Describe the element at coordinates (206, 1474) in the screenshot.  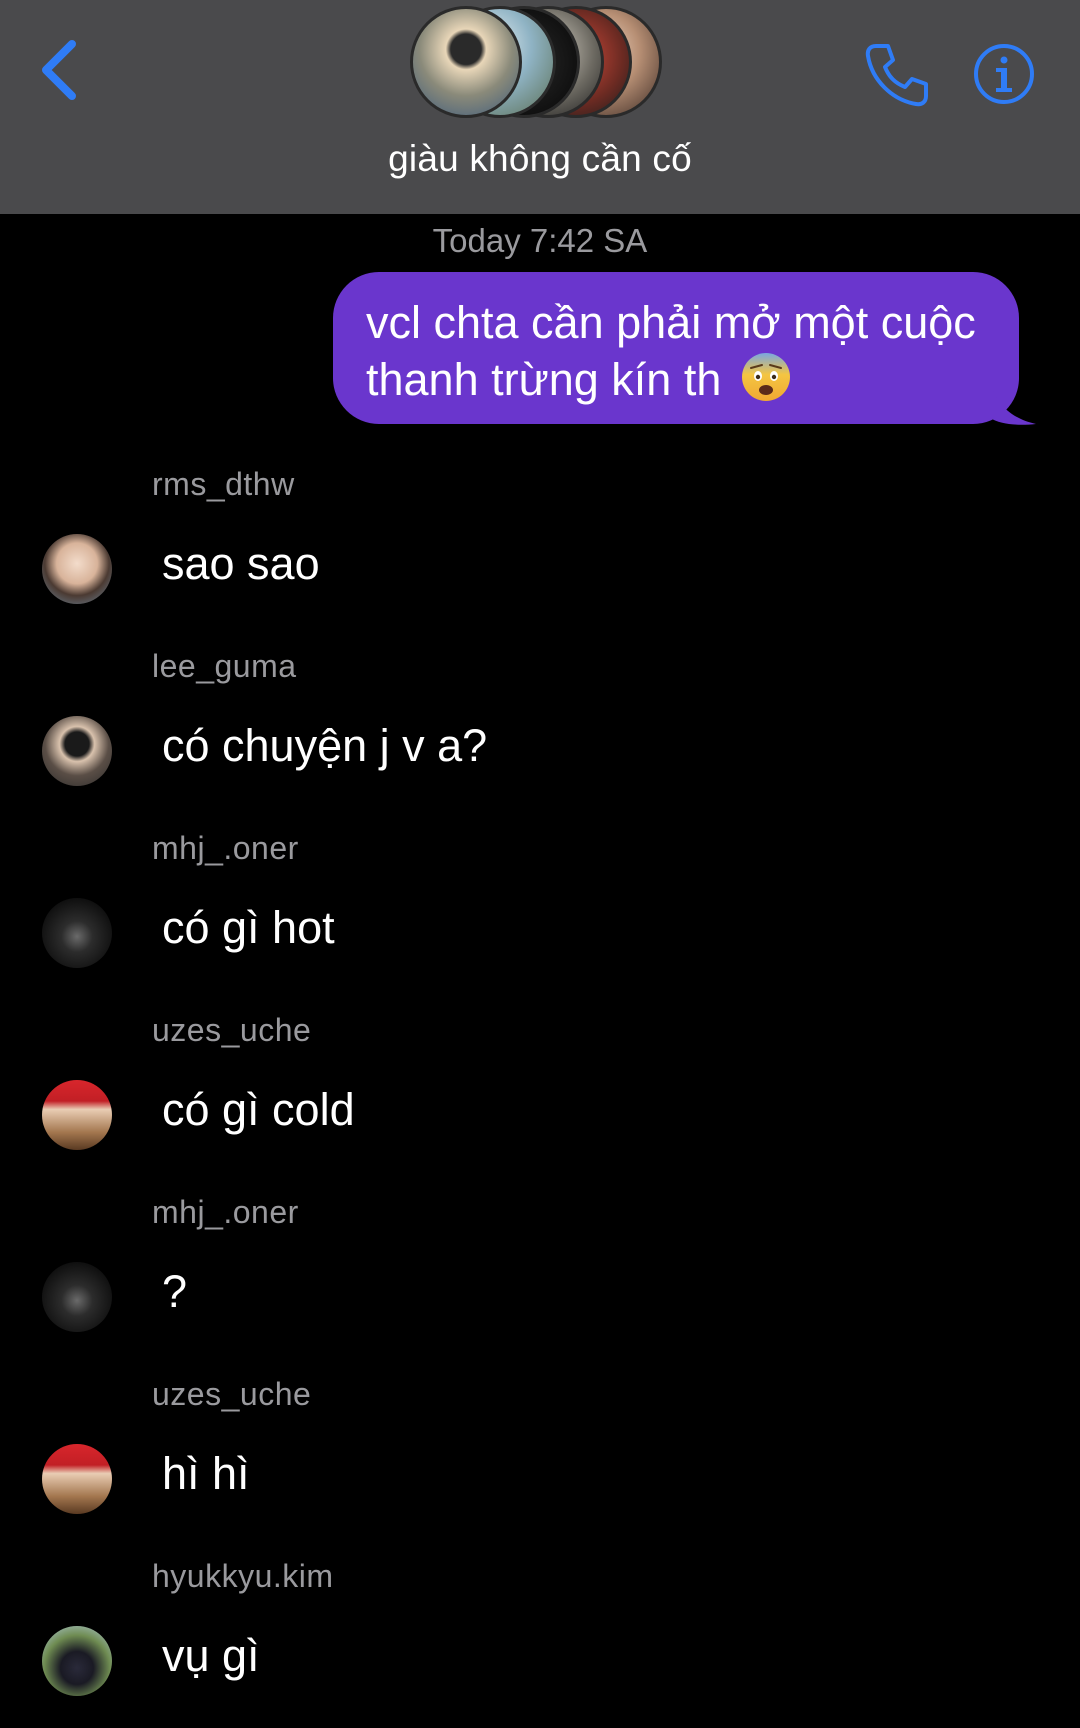
I see `message-text: hì hì` at that location.